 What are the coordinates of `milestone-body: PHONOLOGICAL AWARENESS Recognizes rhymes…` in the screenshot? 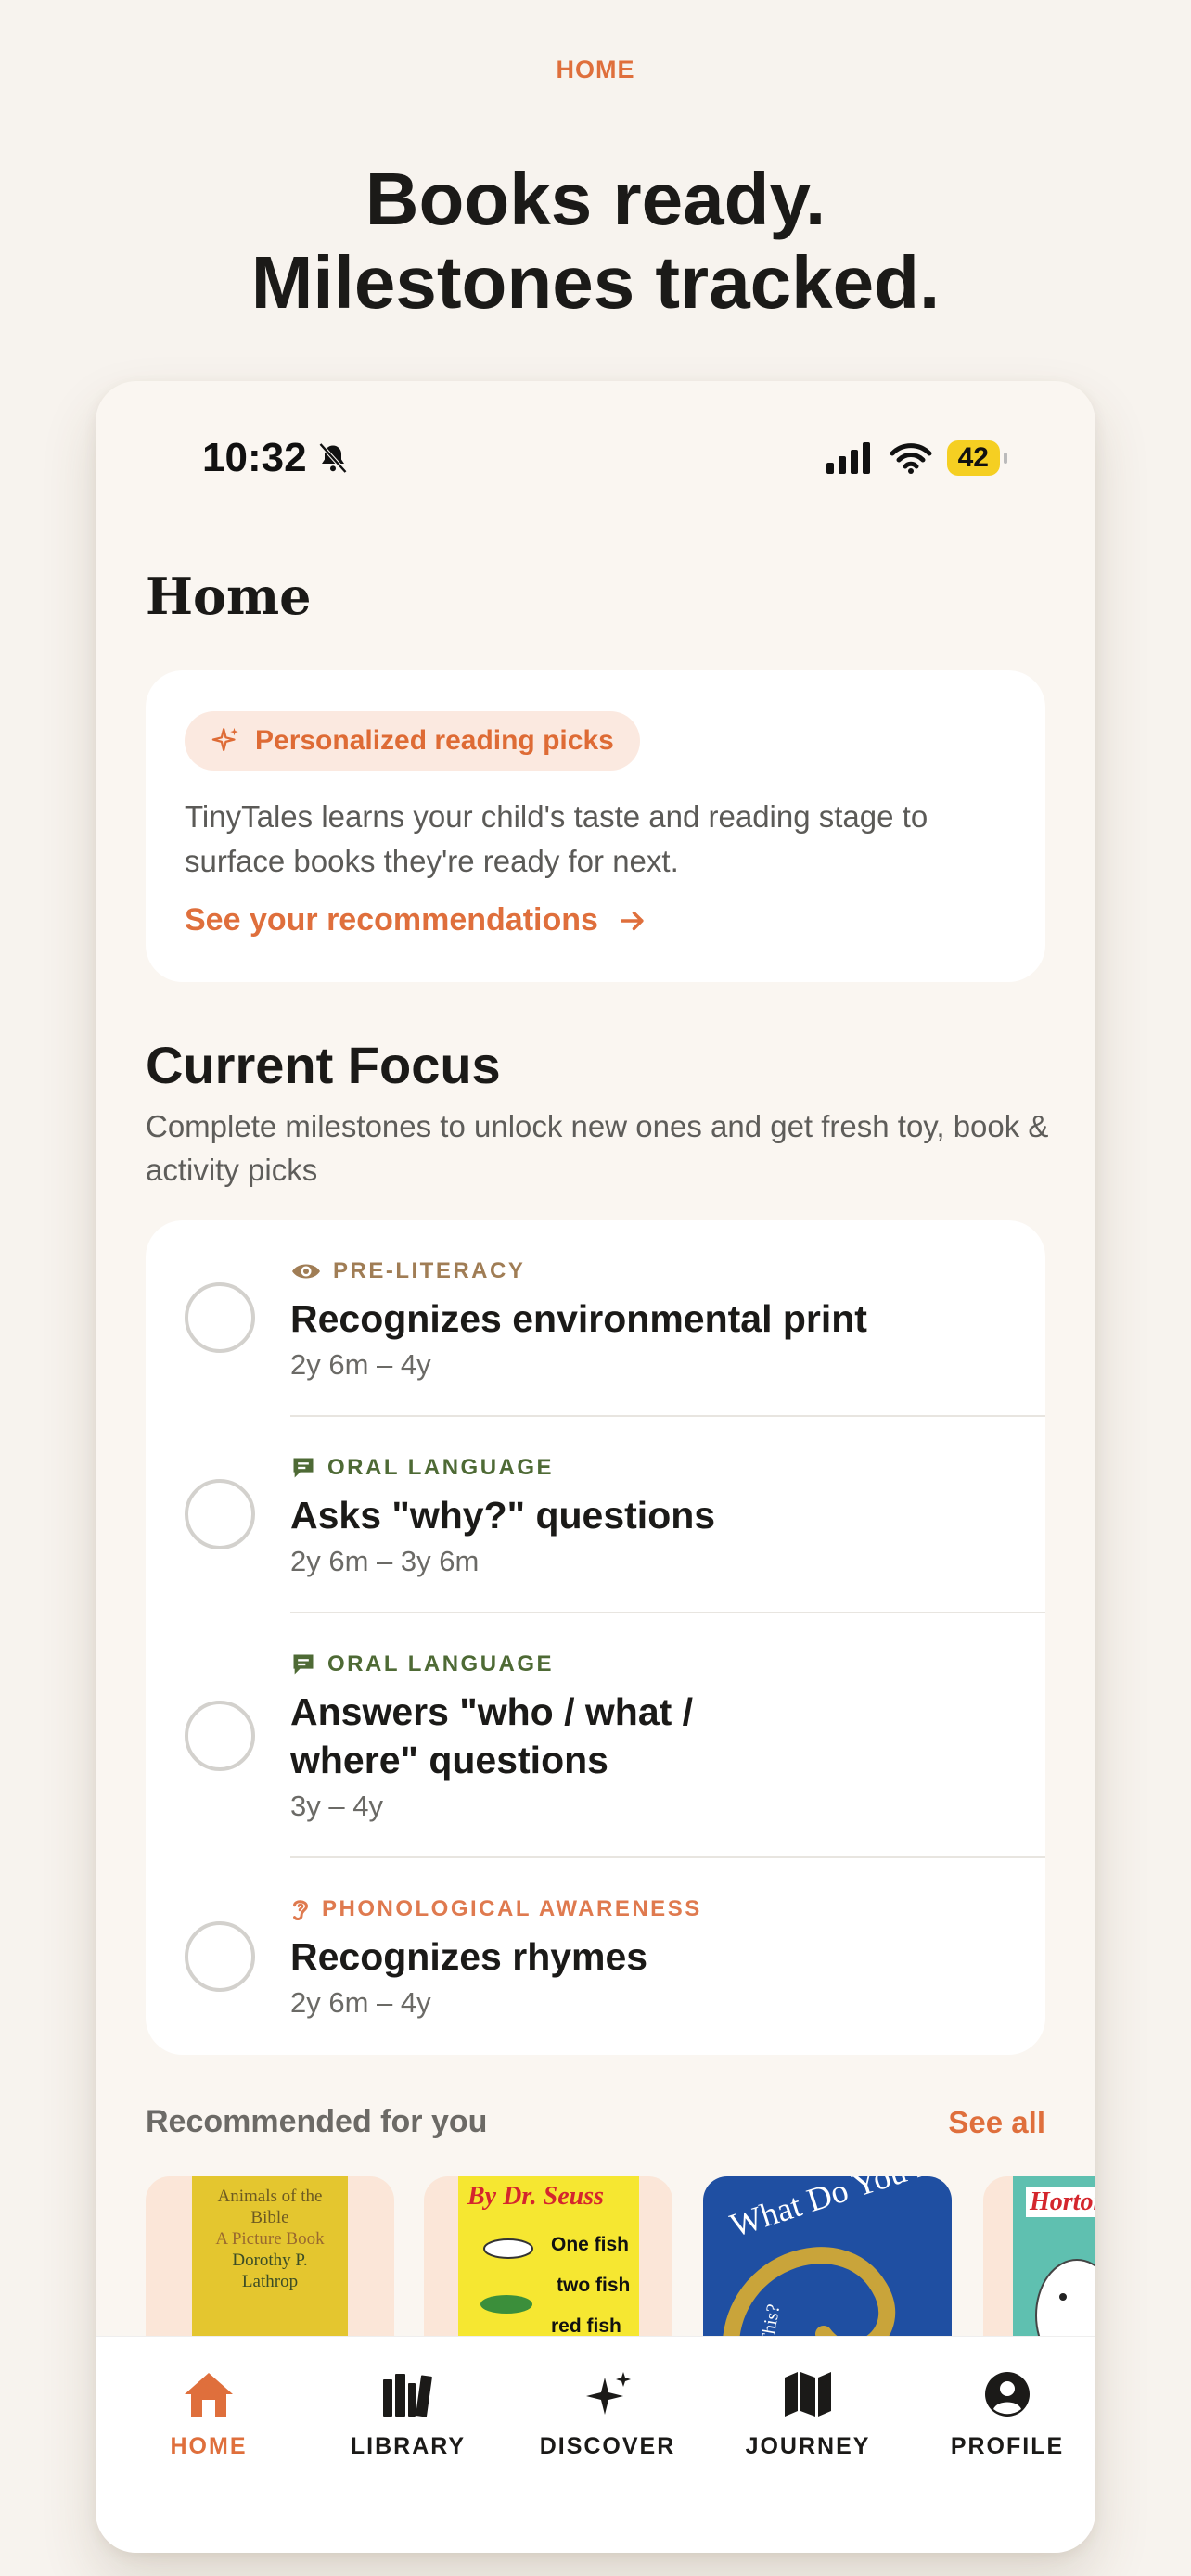 It's located at (667, 1957).